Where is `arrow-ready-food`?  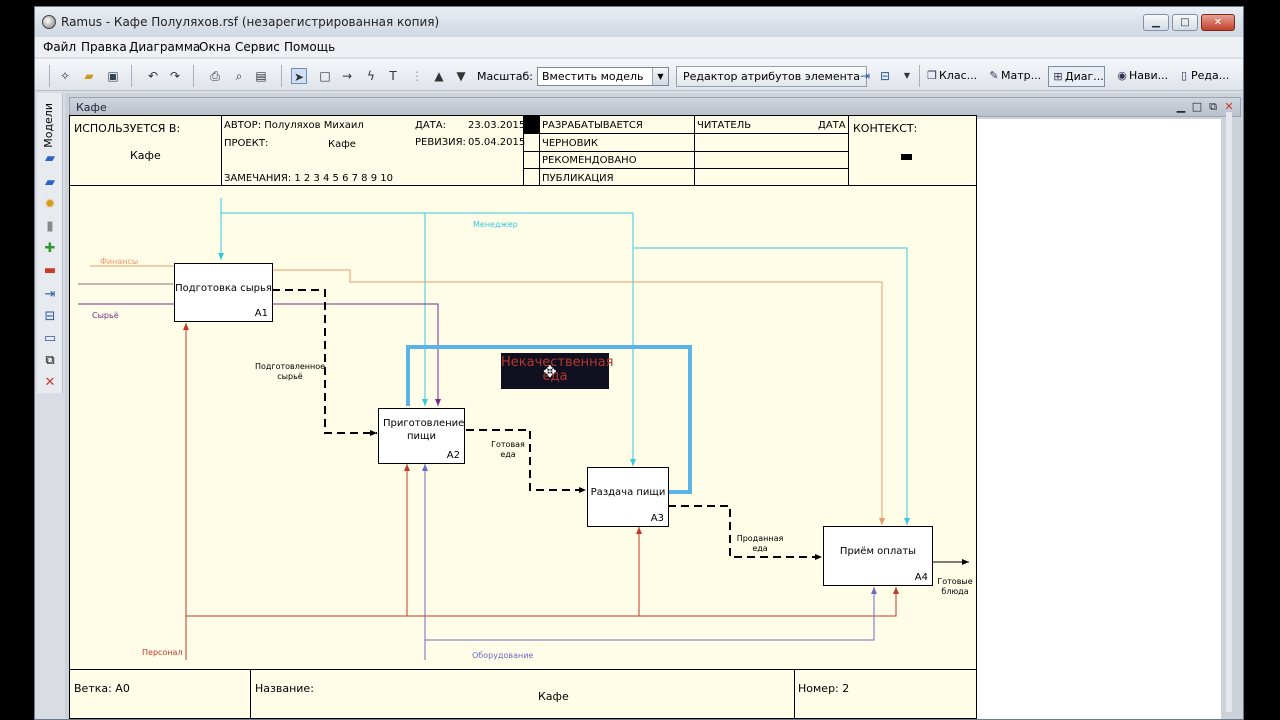
arrow-ready-food is located at coordinates (526, 461).